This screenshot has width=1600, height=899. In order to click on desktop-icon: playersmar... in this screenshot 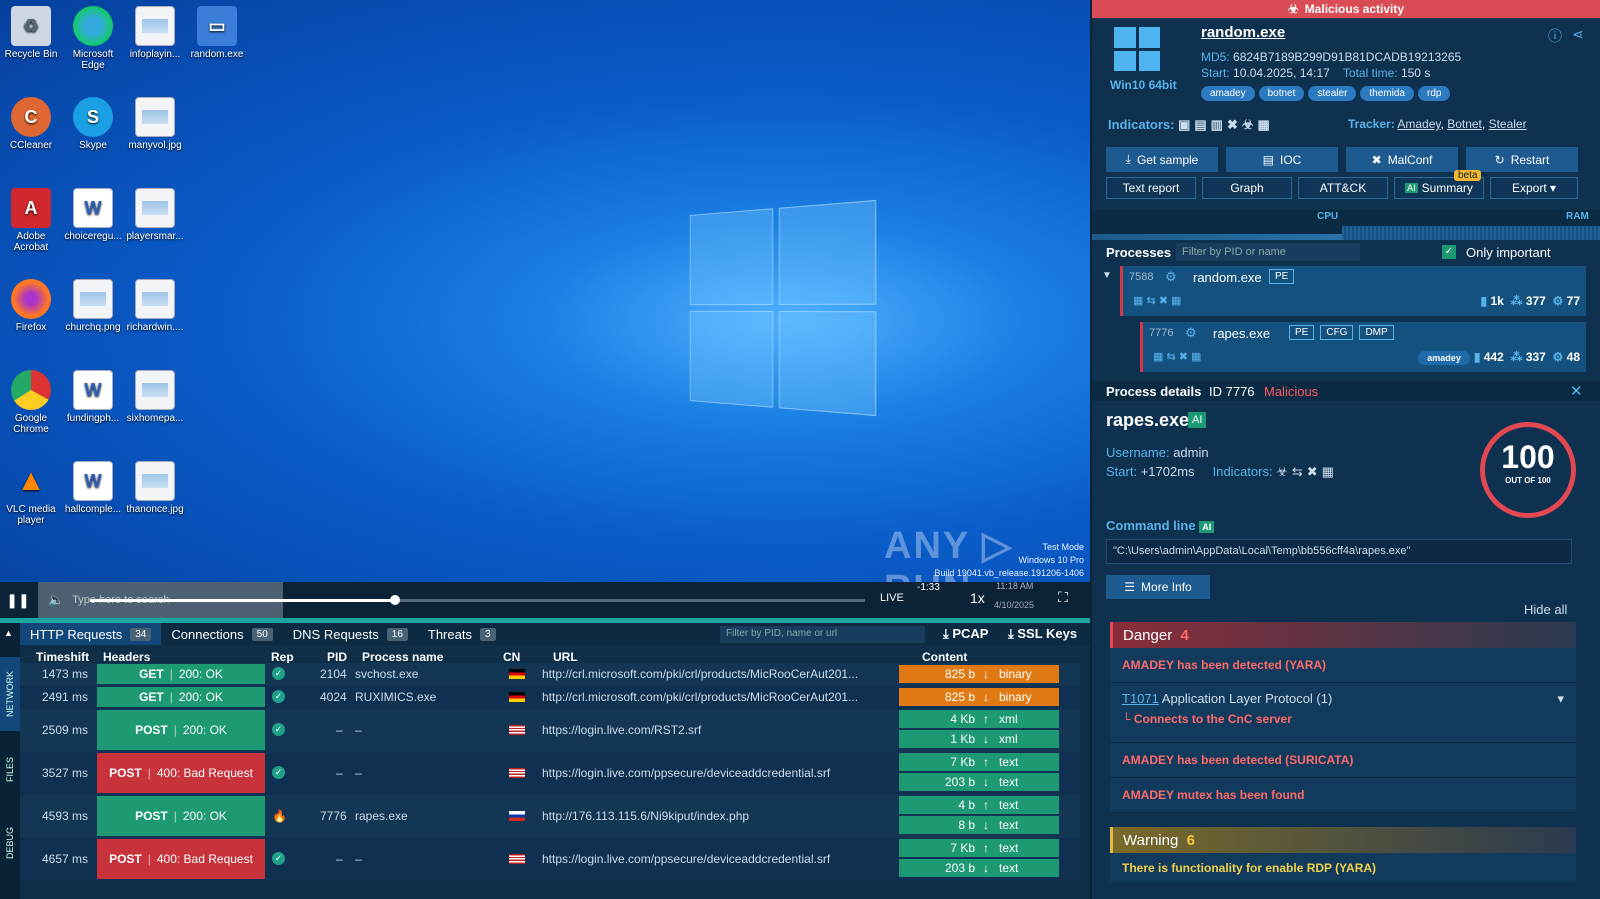, I will do `click(155, 215)`.